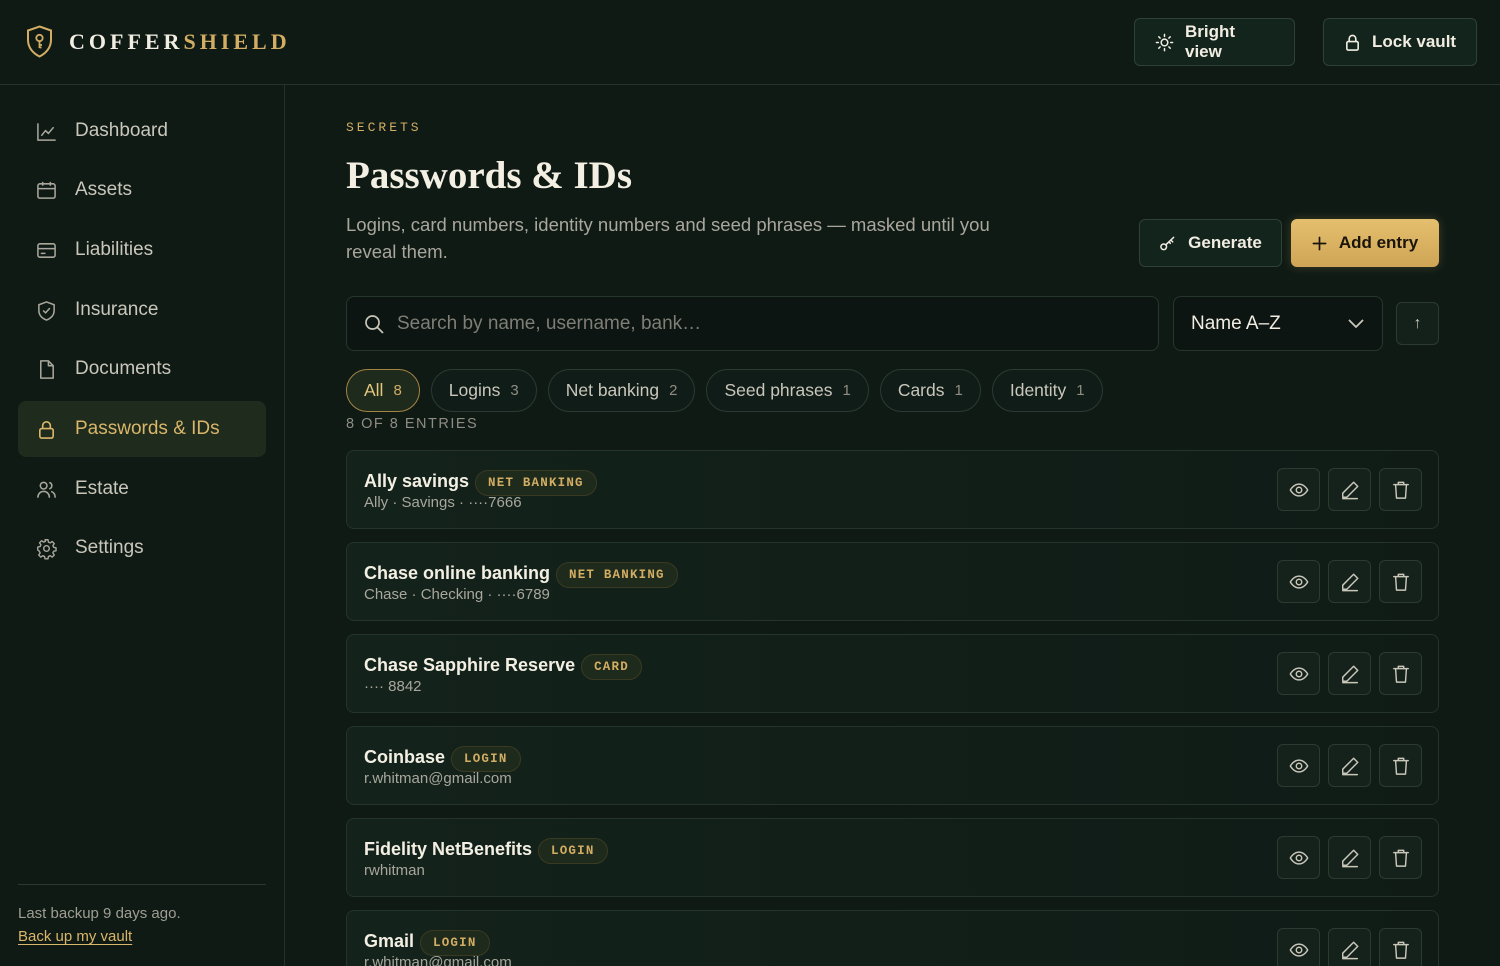 The height and width of the screenshot is (966, 1500). Describe the element at coordinates (180, 41) in the screenshot. I see `brand-name: COFFERSHIELD` at that location.